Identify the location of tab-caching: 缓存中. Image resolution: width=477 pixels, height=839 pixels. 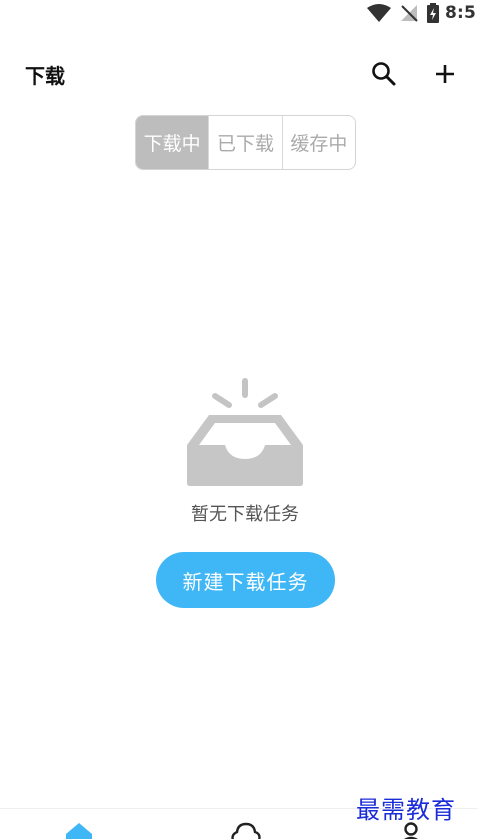
(318, 142).